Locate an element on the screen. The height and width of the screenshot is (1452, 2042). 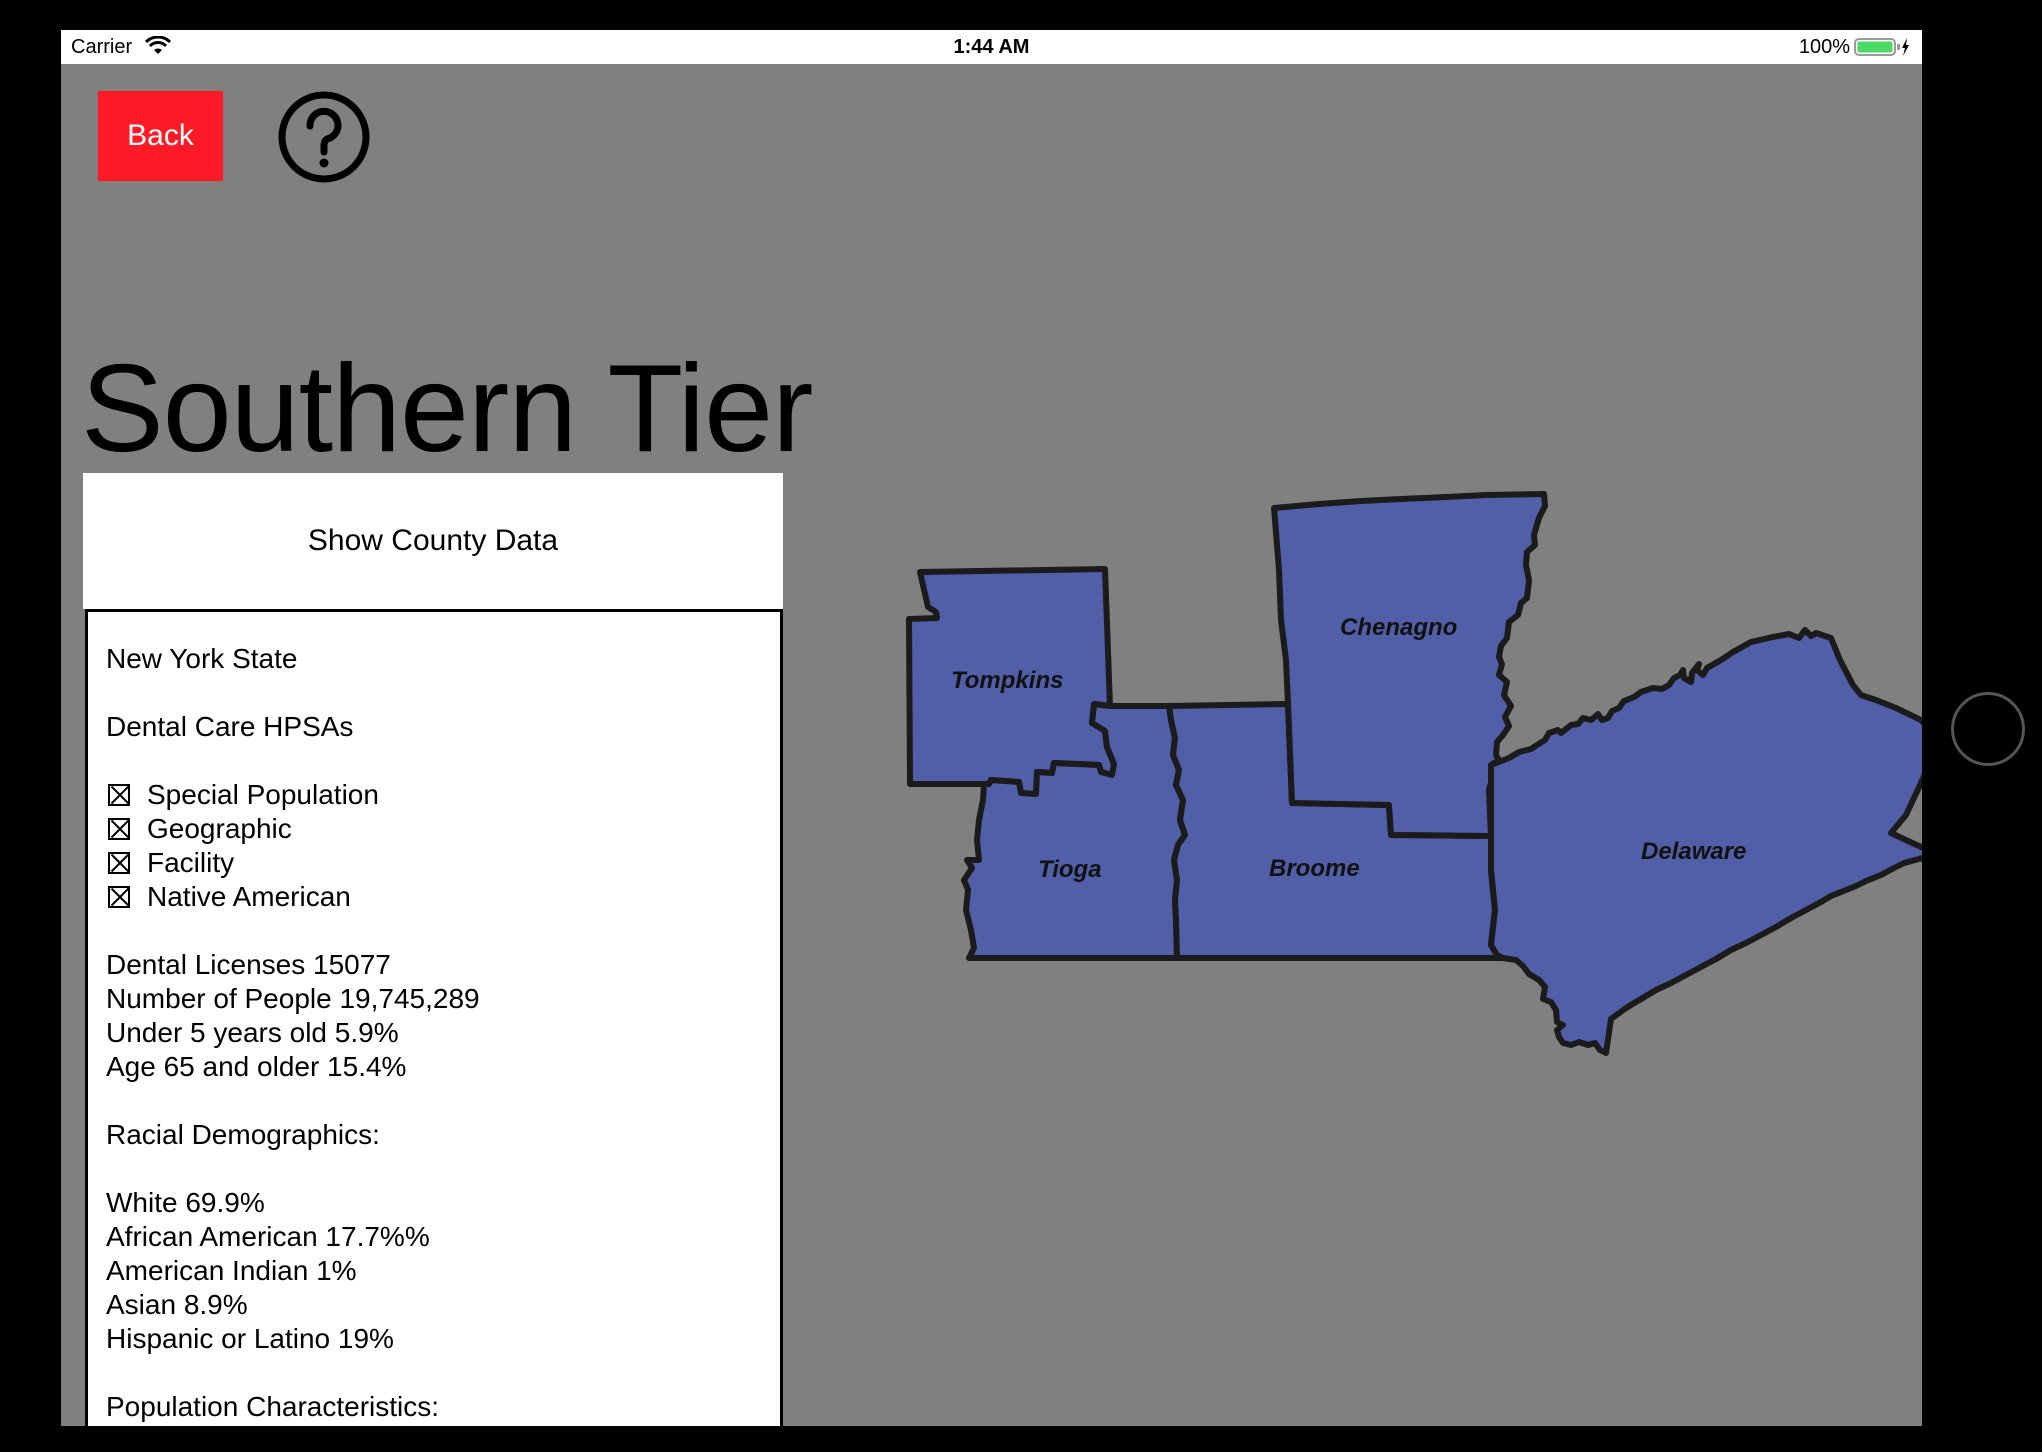
hpsa-item-label: Geographic is located at coordinates (219, 828).